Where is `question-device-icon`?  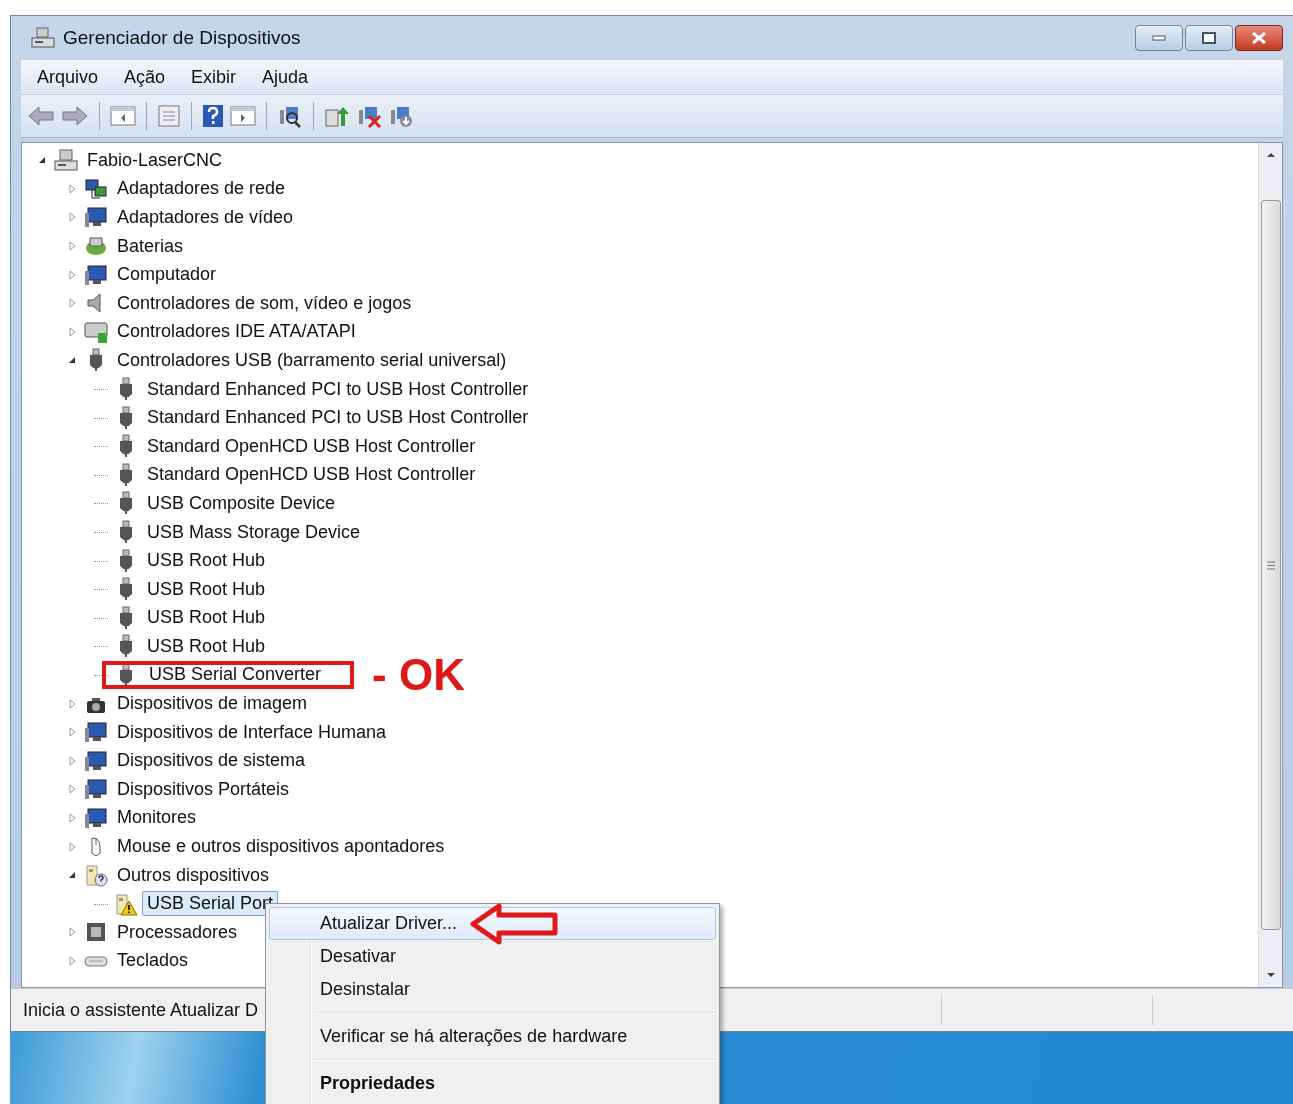
question-device-icon is located at coordinates (96, 875).